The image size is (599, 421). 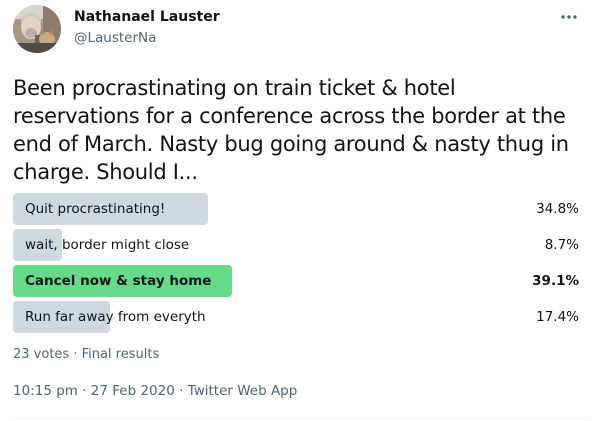 I want to click on poll-option-1: Quit procrastinating! 34.8%, so click(x=298, y=209).